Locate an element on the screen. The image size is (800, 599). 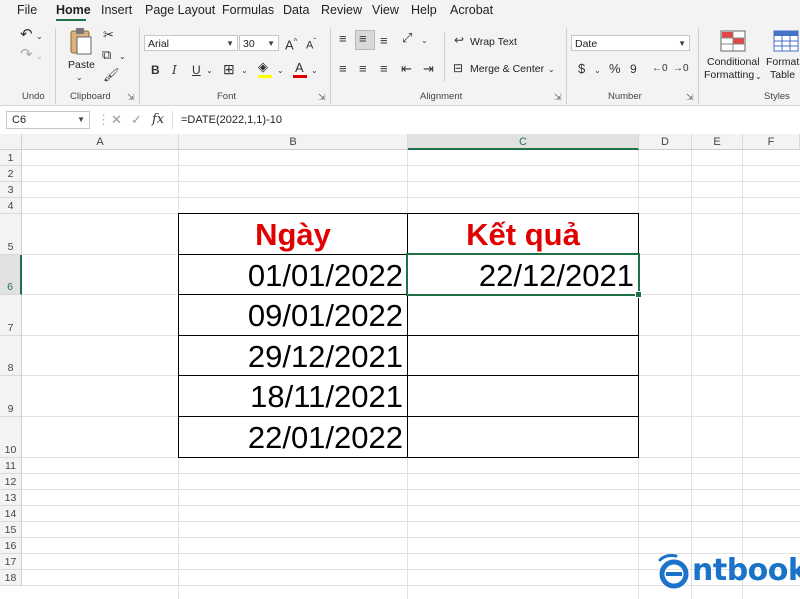
orientation-dropdown-icon: ⌄ is located at coordinates (424, 41).